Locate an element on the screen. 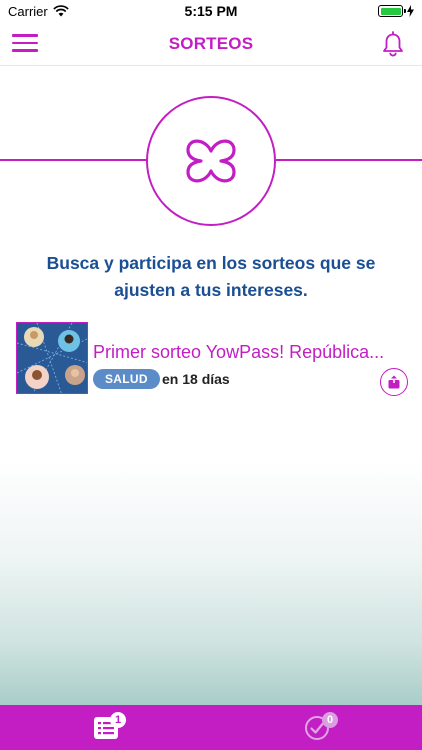  share-icon is located at coordinates (394, 382).